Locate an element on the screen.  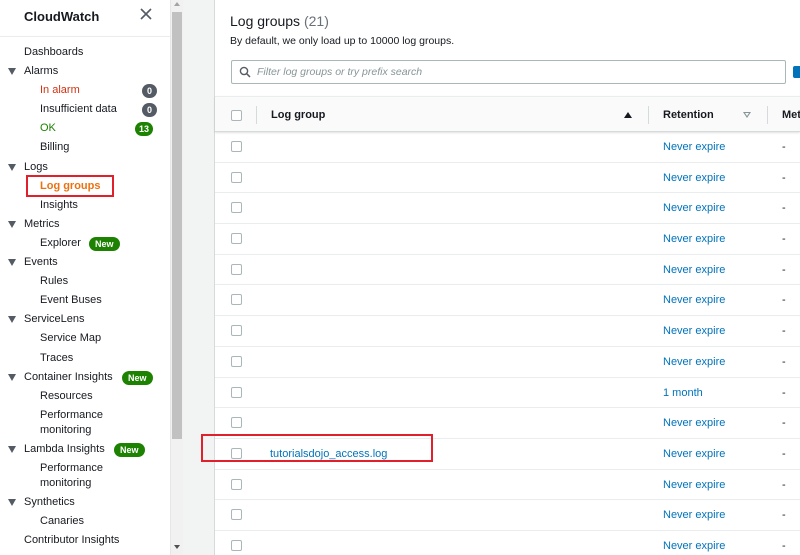
column-header-metric: Met is located at coordinates (791, 115).